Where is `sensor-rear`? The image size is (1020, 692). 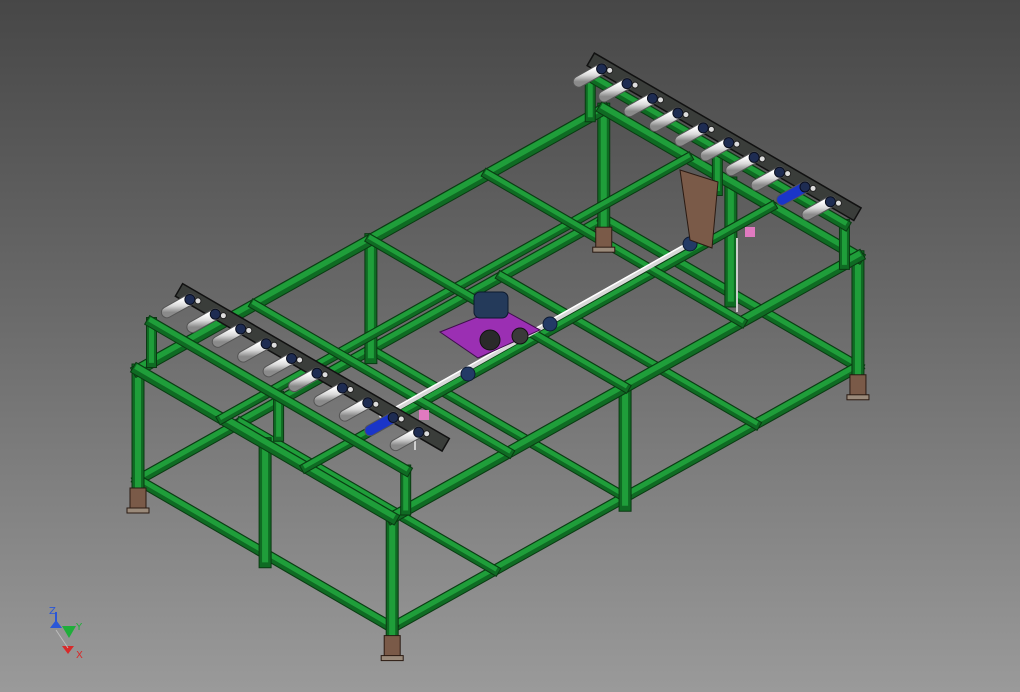 sensor-rear is located at coordinates (750, 232).